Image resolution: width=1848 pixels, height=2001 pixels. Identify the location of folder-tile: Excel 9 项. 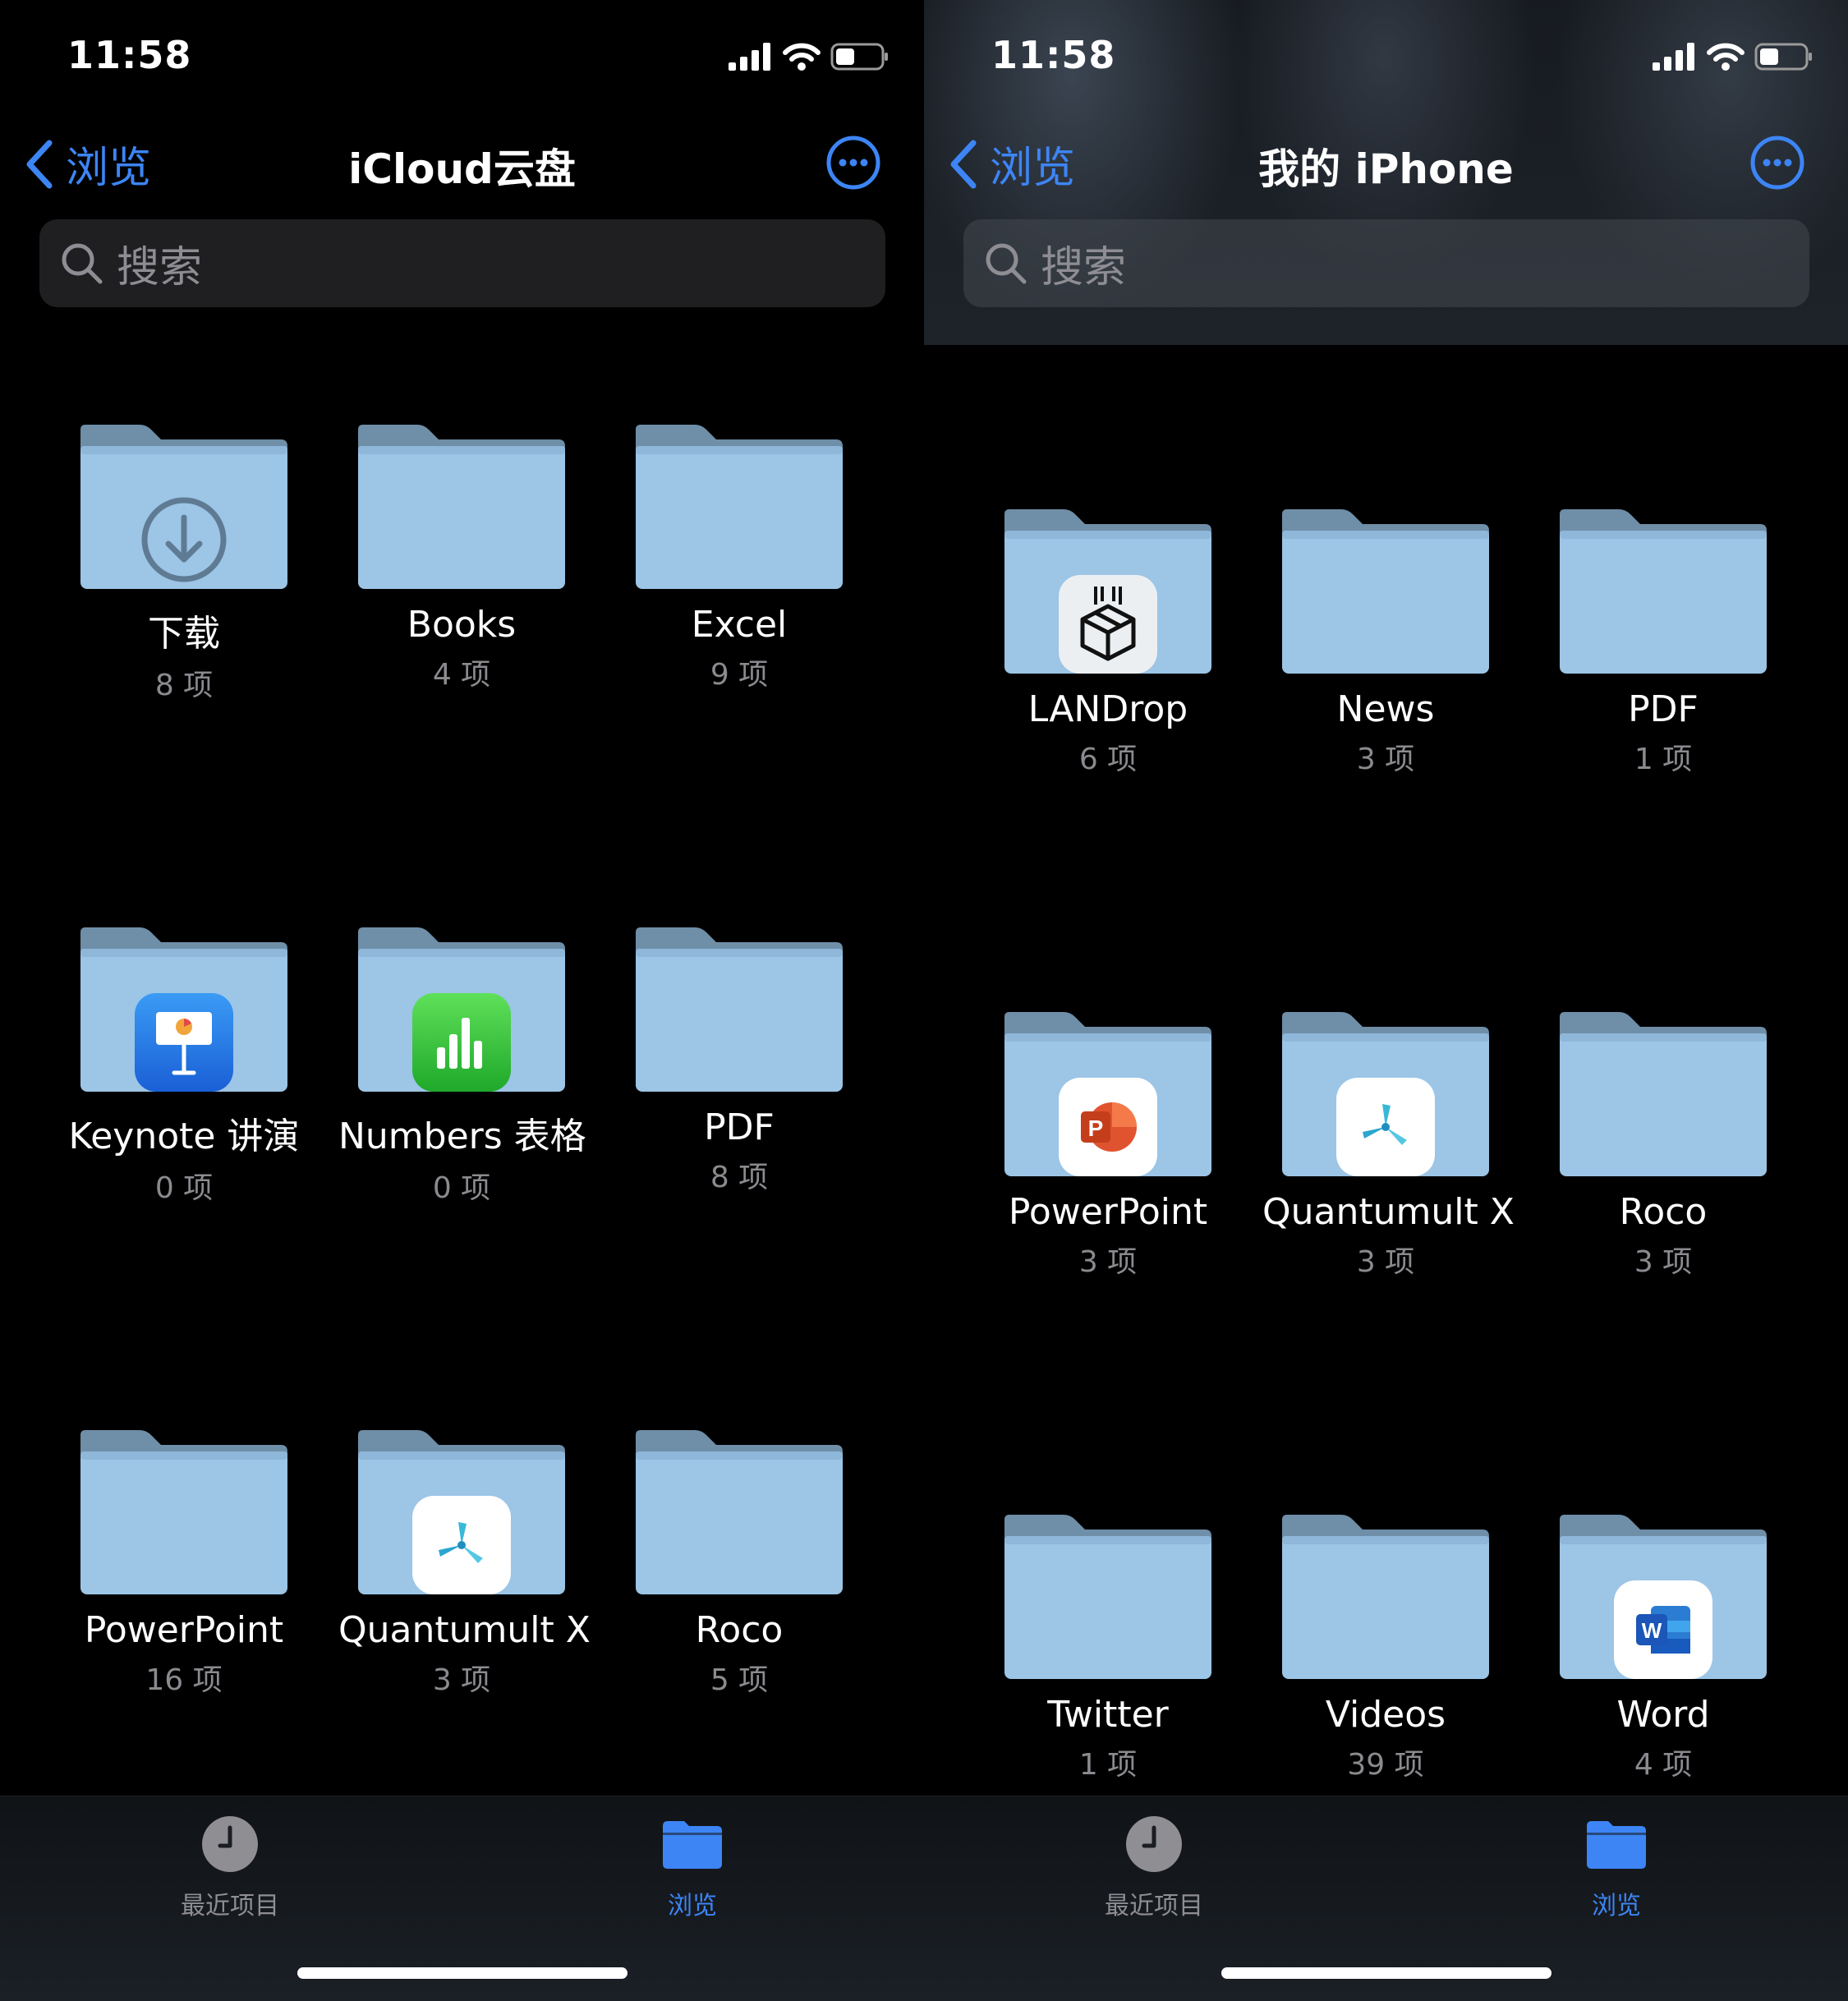
(739, 559).